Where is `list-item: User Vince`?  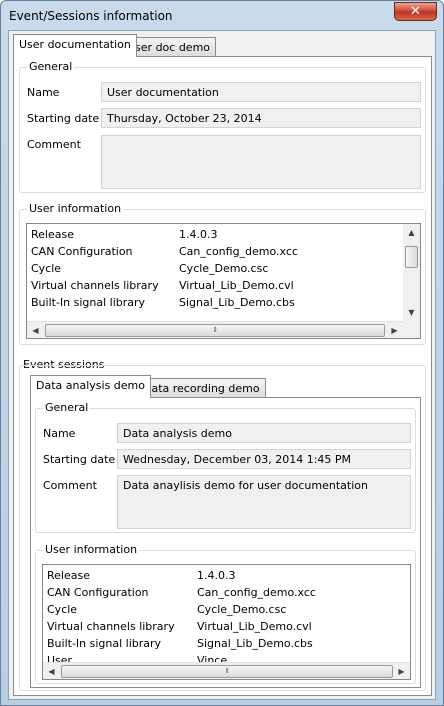 list-item: User Vince is located at coordinates (226, 657).